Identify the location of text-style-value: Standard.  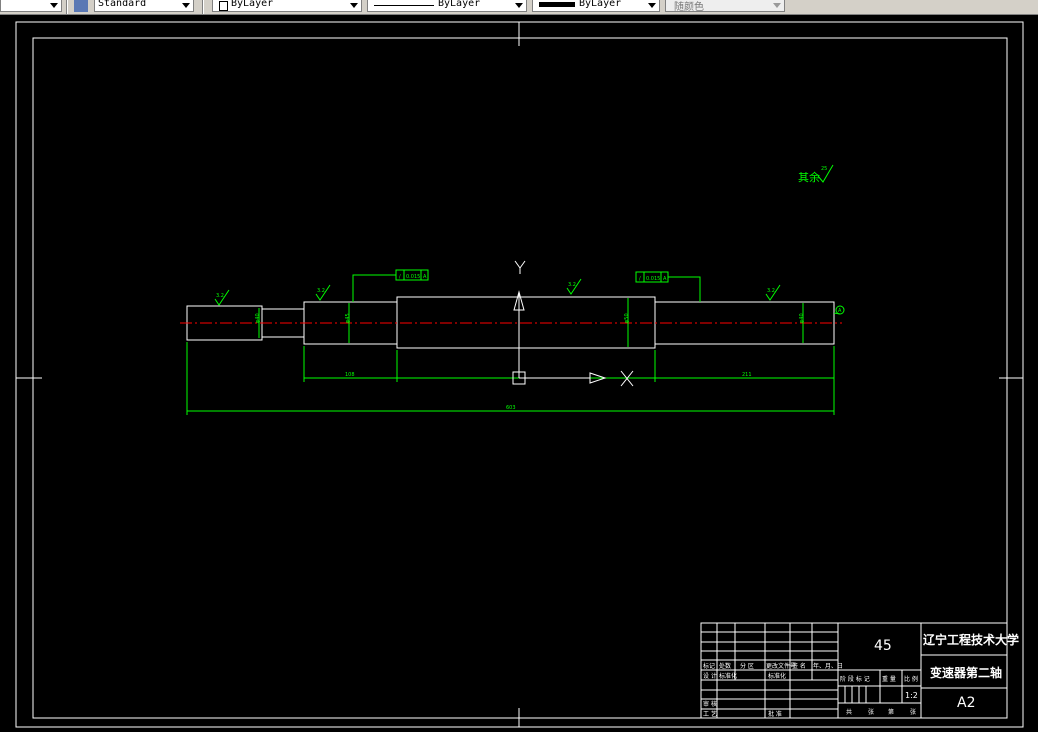
(122, 4).